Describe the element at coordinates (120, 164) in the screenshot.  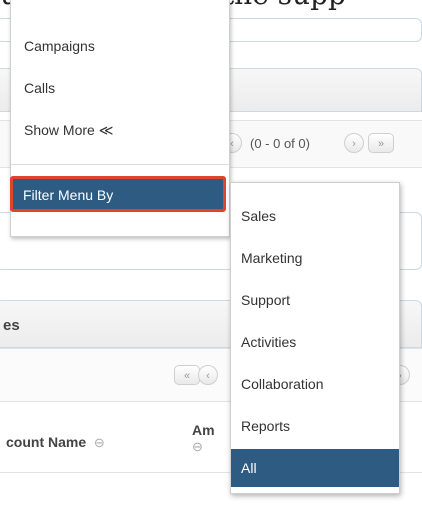
I see `menu-divider` at that location.